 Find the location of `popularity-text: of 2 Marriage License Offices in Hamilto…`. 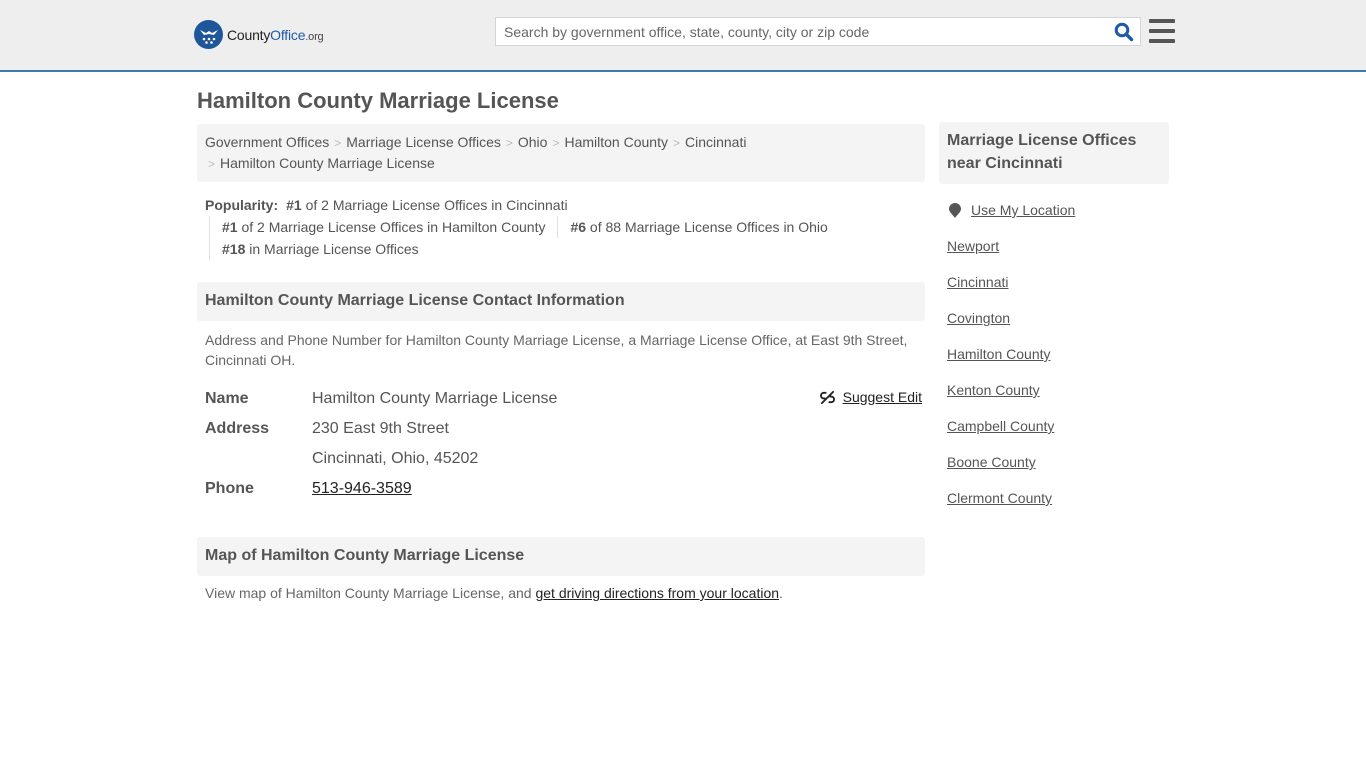

popularity-text: of 2 Marriage License Offices in Hamilto… is located at coordinates (391, 227).